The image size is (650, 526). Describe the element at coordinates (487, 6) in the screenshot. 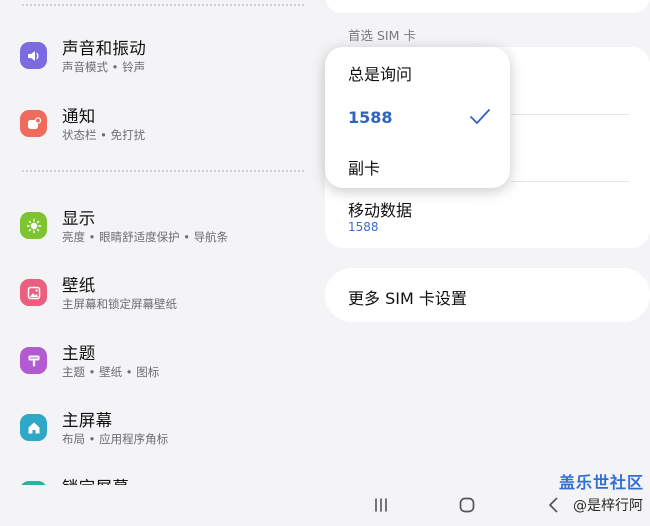

I see `top-card` at that location.